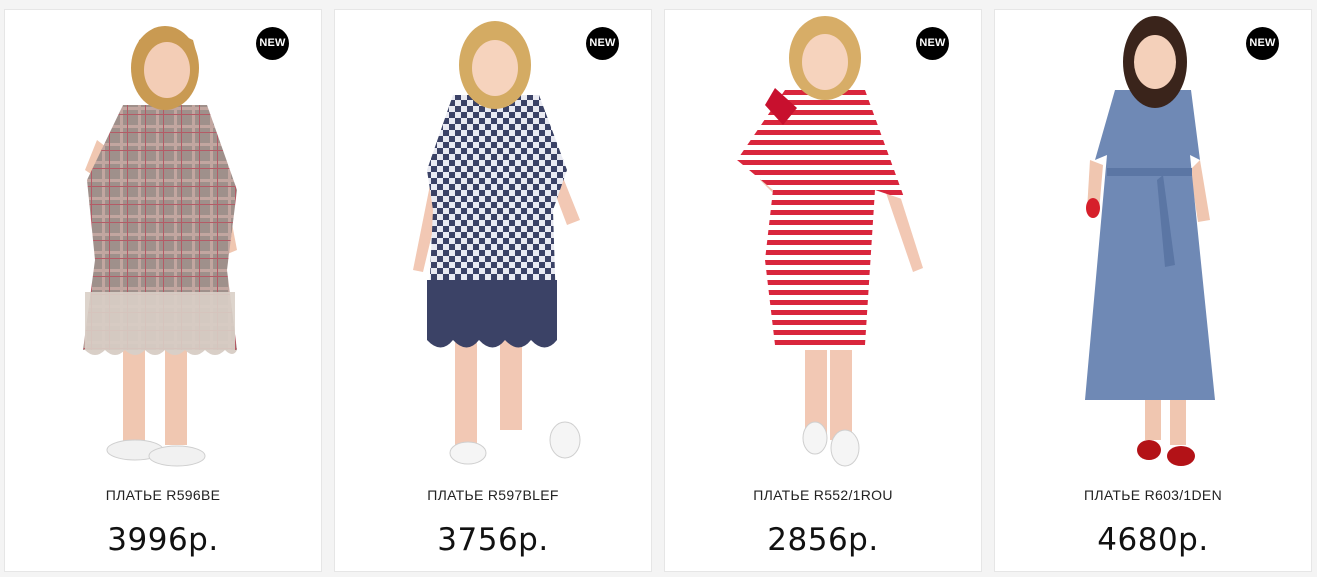 The width and height of the screenshot is (1317, 577). I want to click on product-price: 4680р., so click(1153, 540).